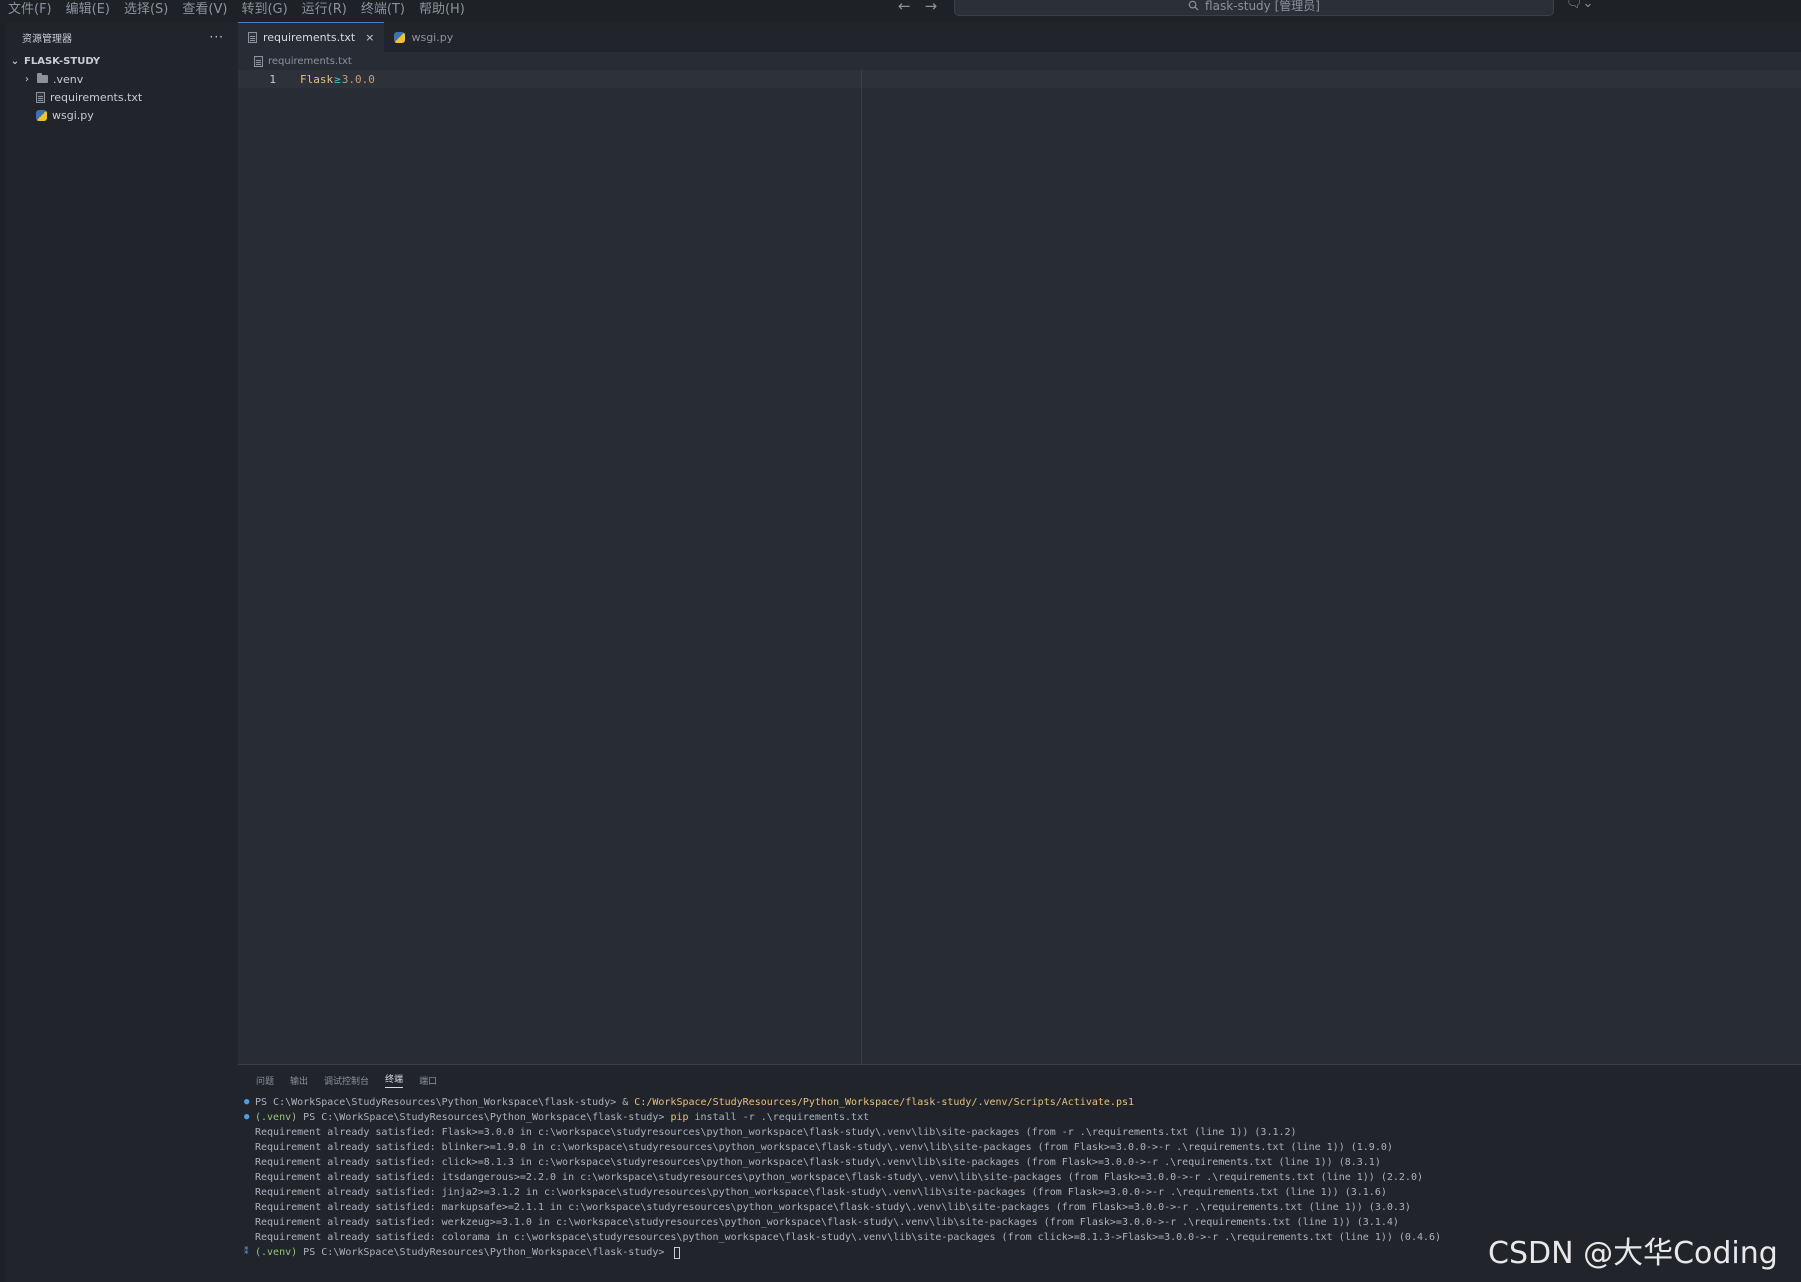 Image resolution: width=1801 pixels, height=1282 pixels. What do you see at coordinates (904, 7) in the screenshot?
I see `back-arrow-icon: ←` at bounding box center [904, 7].